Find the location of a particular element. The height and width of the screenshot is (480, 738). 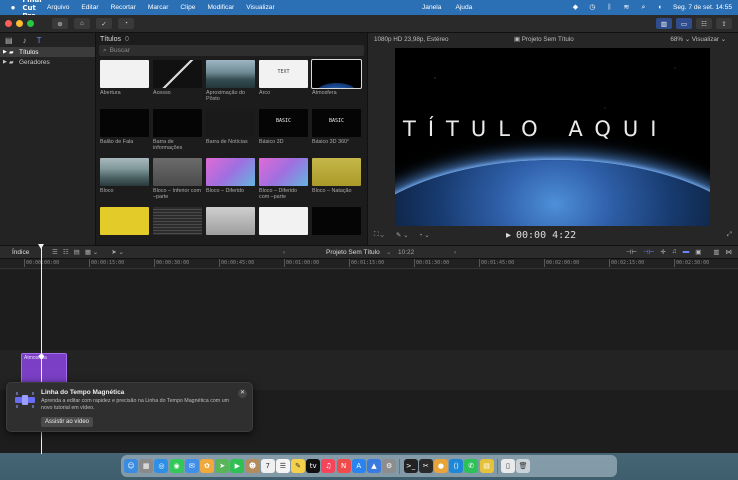

title-tile: Barra de informações is located at coordinates (177, 132).